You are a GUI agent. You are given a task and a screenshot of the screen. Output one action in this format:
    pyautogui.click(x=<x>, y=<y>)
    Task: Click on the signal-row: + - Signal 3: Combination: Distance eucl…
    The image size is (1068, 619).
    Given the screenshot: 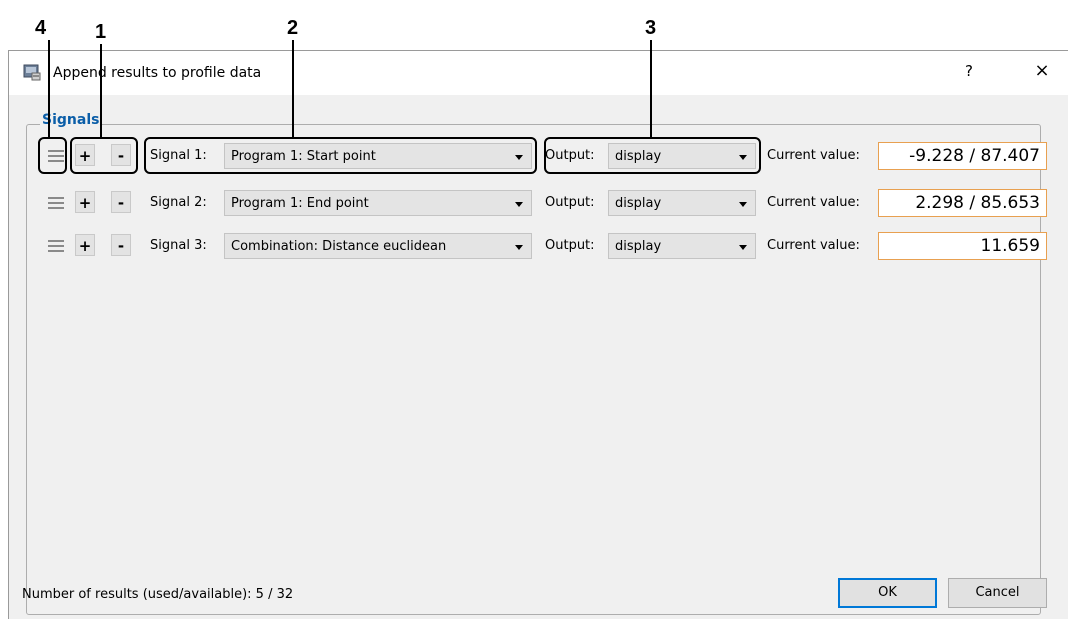 What is the action you would take?
    pyautogui.click(x=534, y=246)
    